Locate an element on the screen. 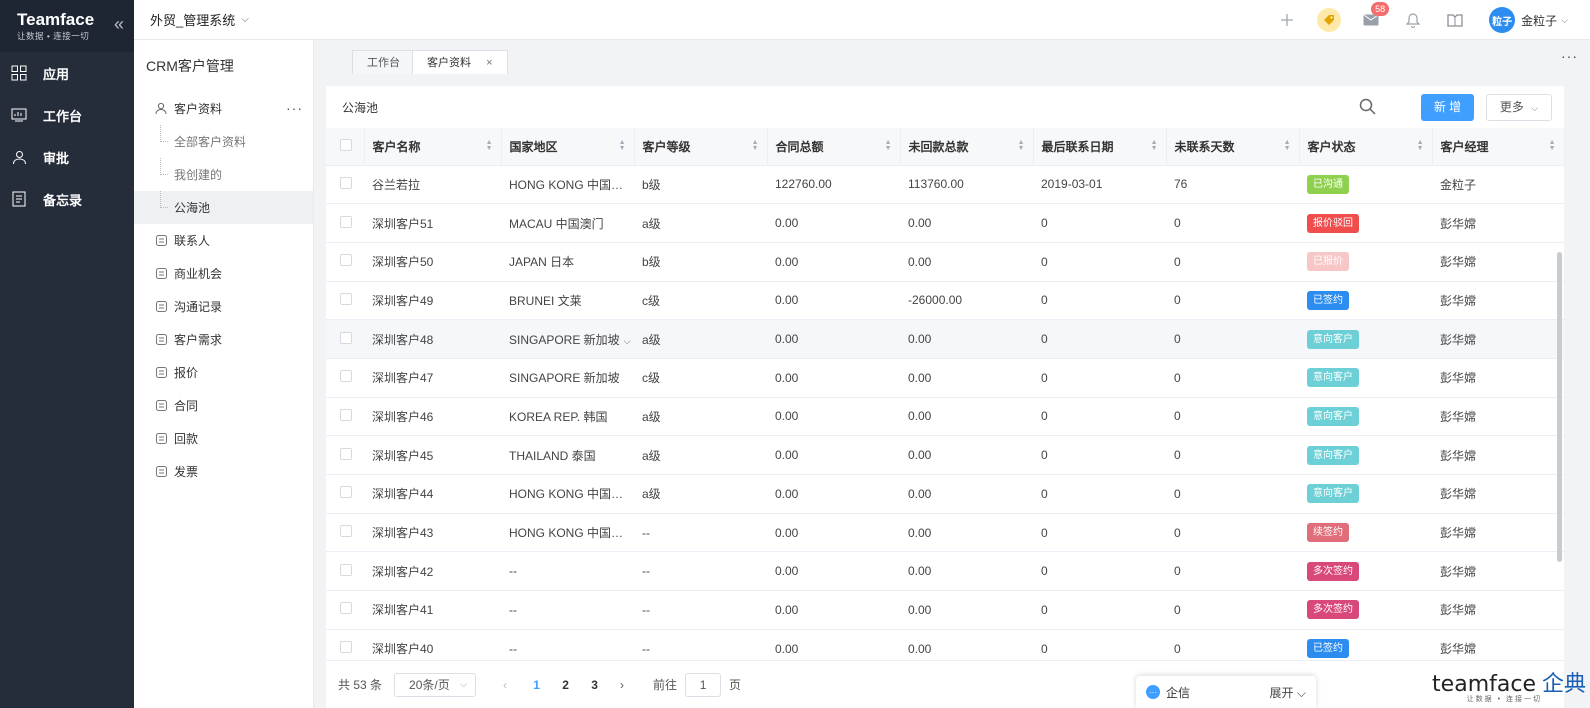 This screenshot has width=1590, height=708. sidebar-item-demand: 客户需求 is located at coordinates (223, 339).